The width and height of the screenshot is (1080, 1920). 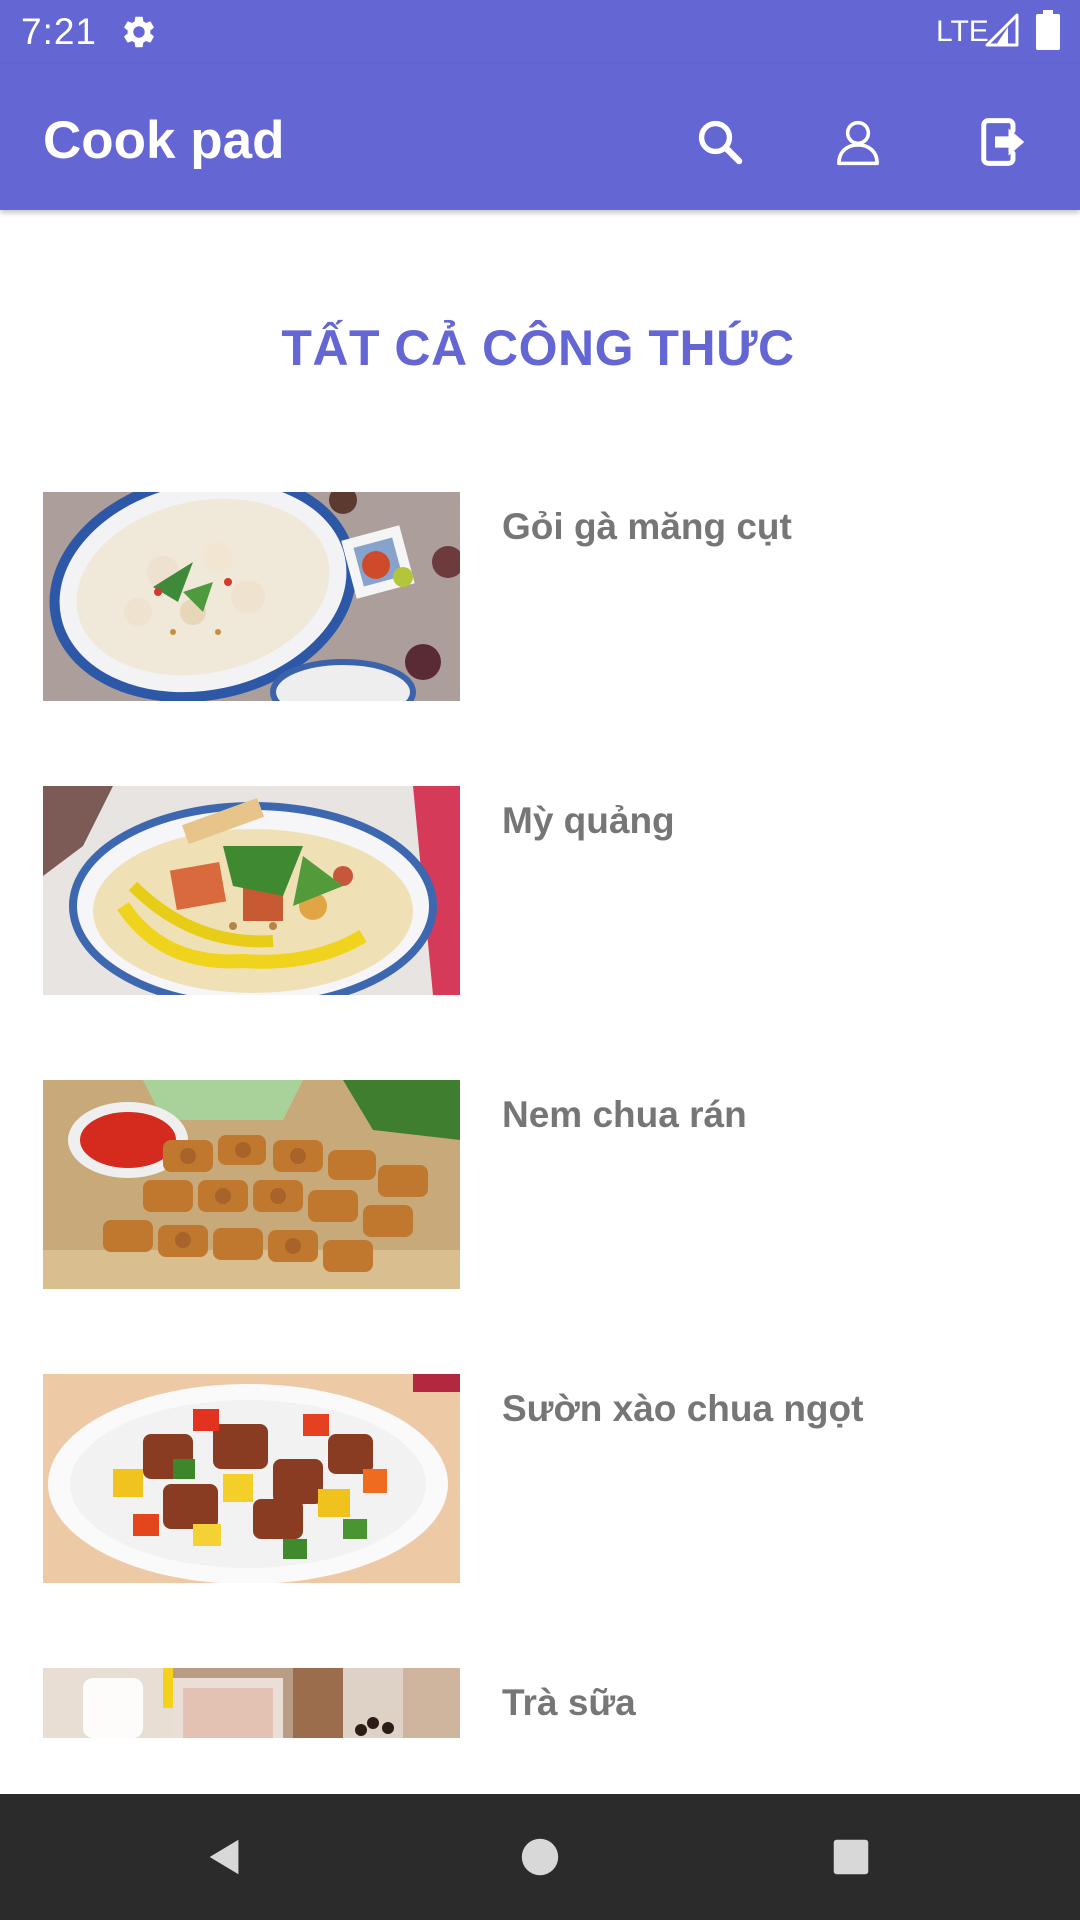 I want to click on search-button, so click(x=720, y=142).